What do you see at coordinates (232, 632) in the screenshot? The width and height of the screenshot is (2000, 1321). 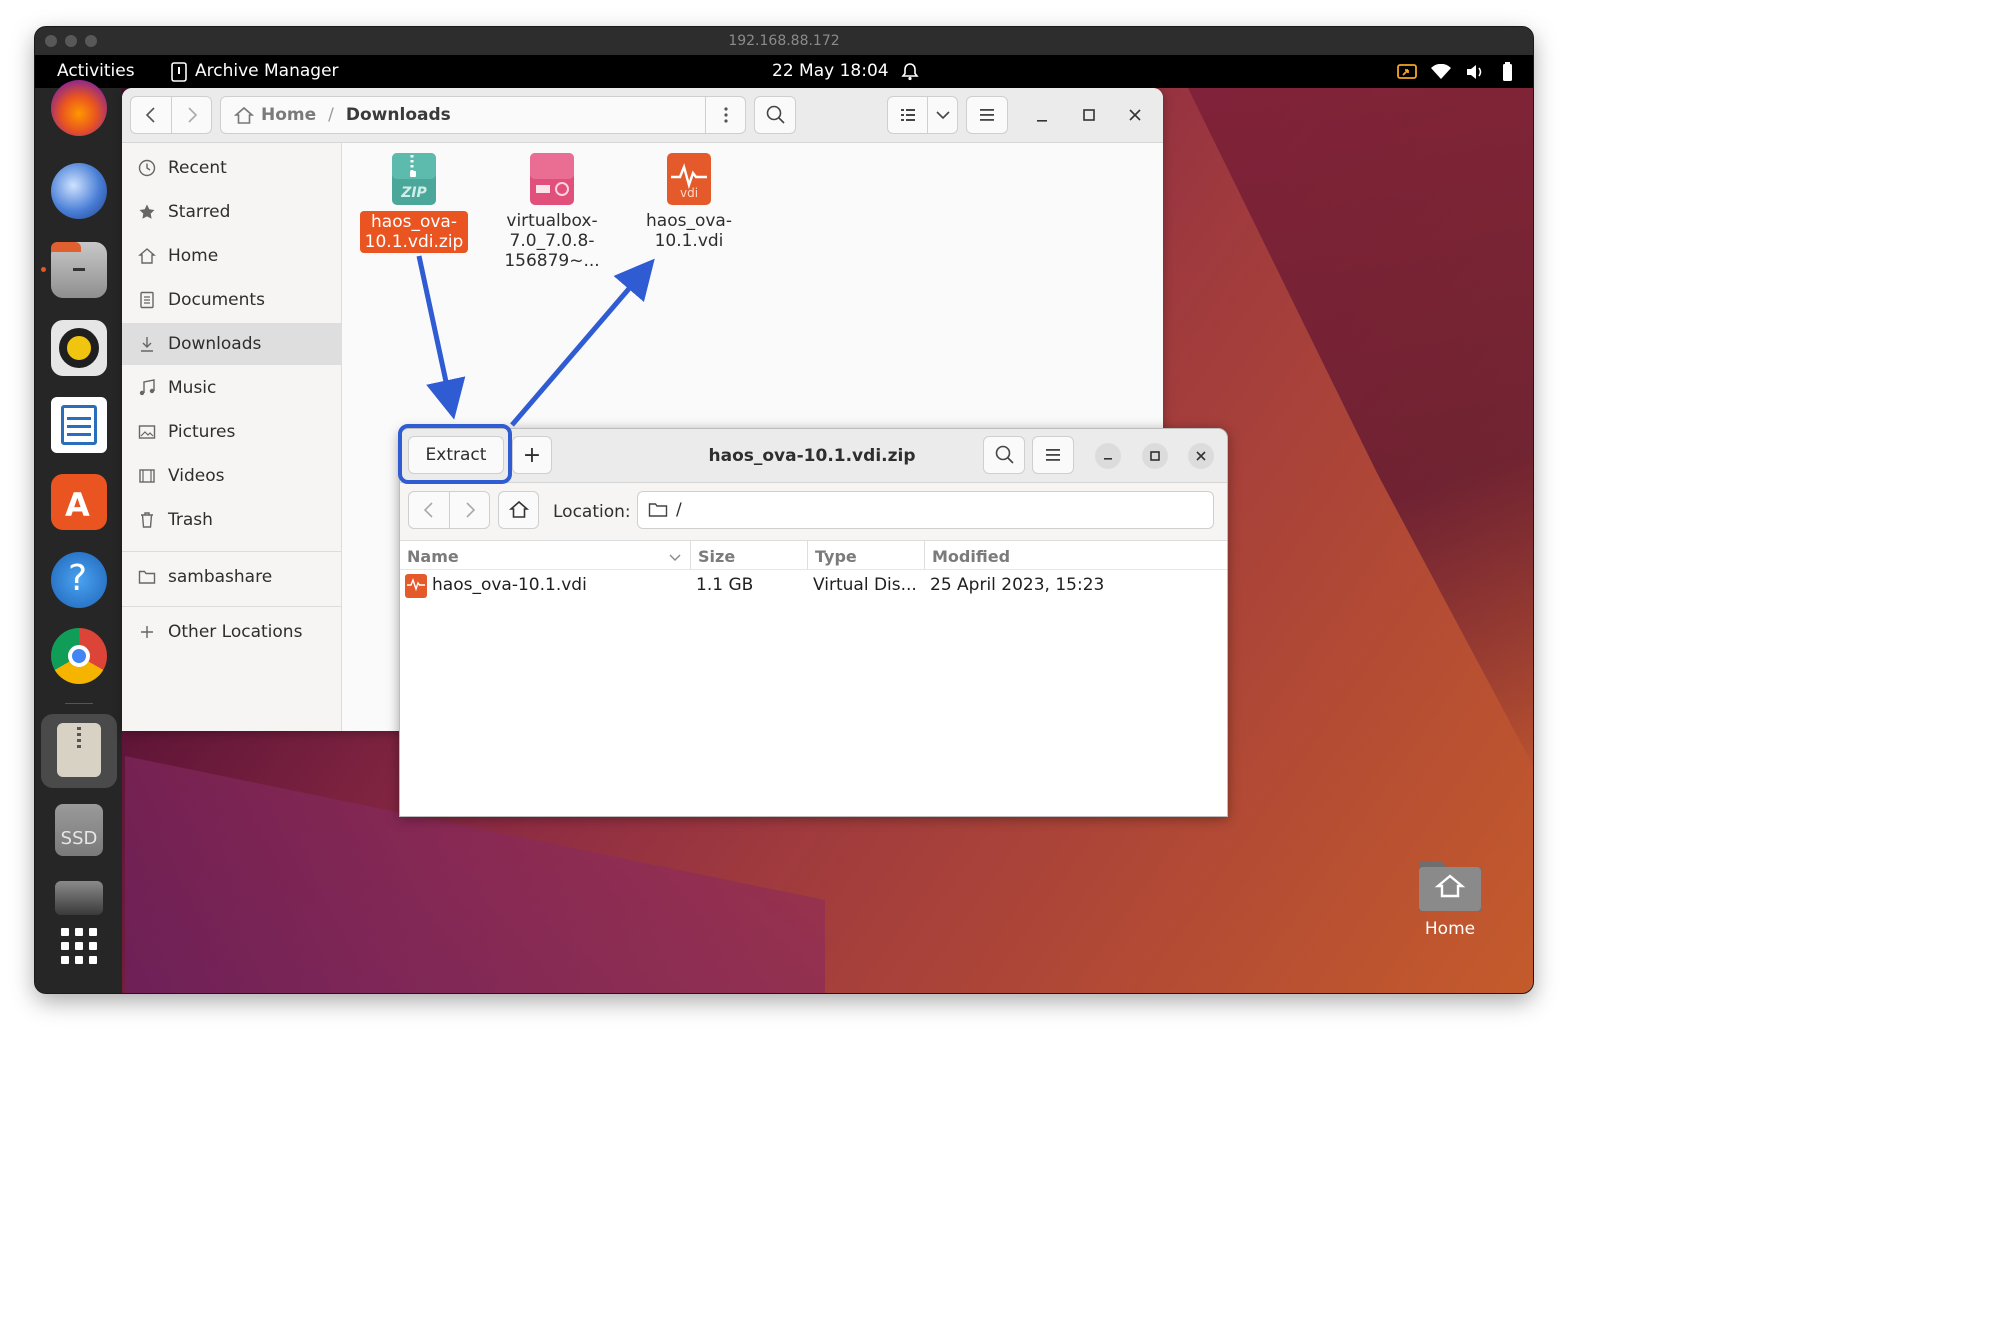 I see `sidebar-item-other-locations: Other Locations` at bounding box center [232, 632].